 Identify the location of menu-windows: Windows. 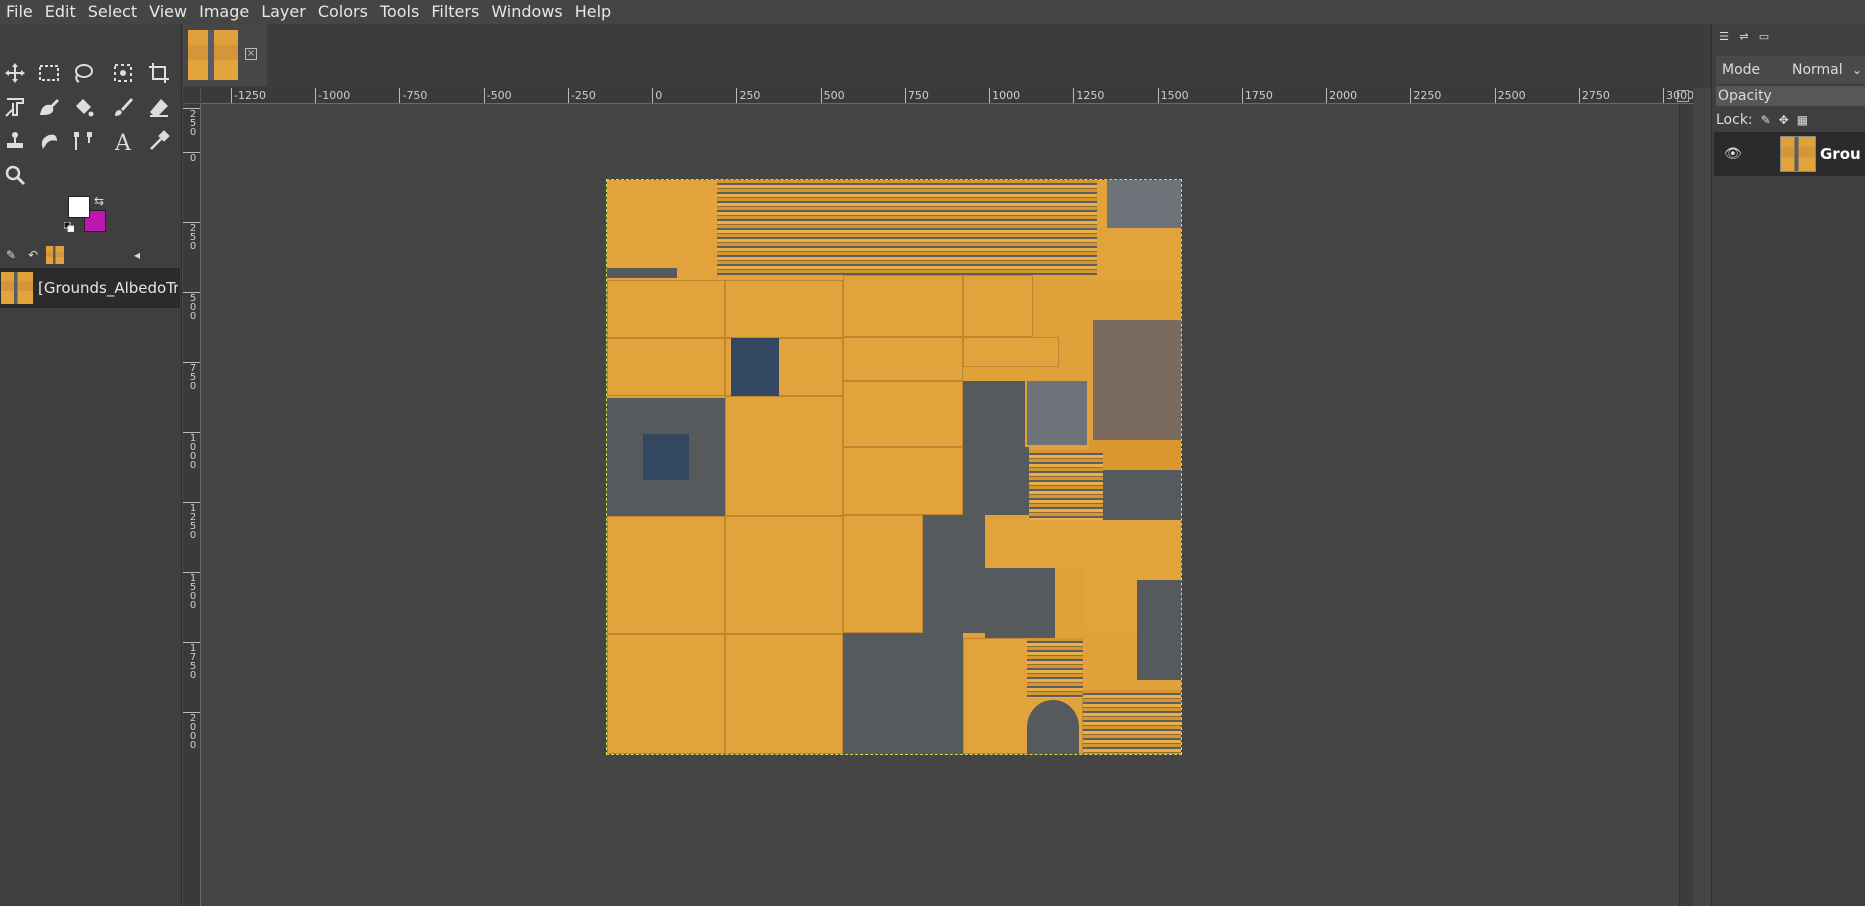
(526, 12).